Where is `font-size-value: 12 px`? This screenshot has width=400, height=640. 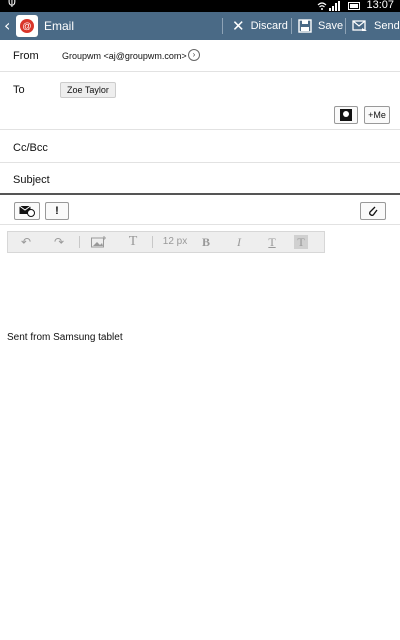 font-size-value: 12 px is located at coordinates (175, 242).